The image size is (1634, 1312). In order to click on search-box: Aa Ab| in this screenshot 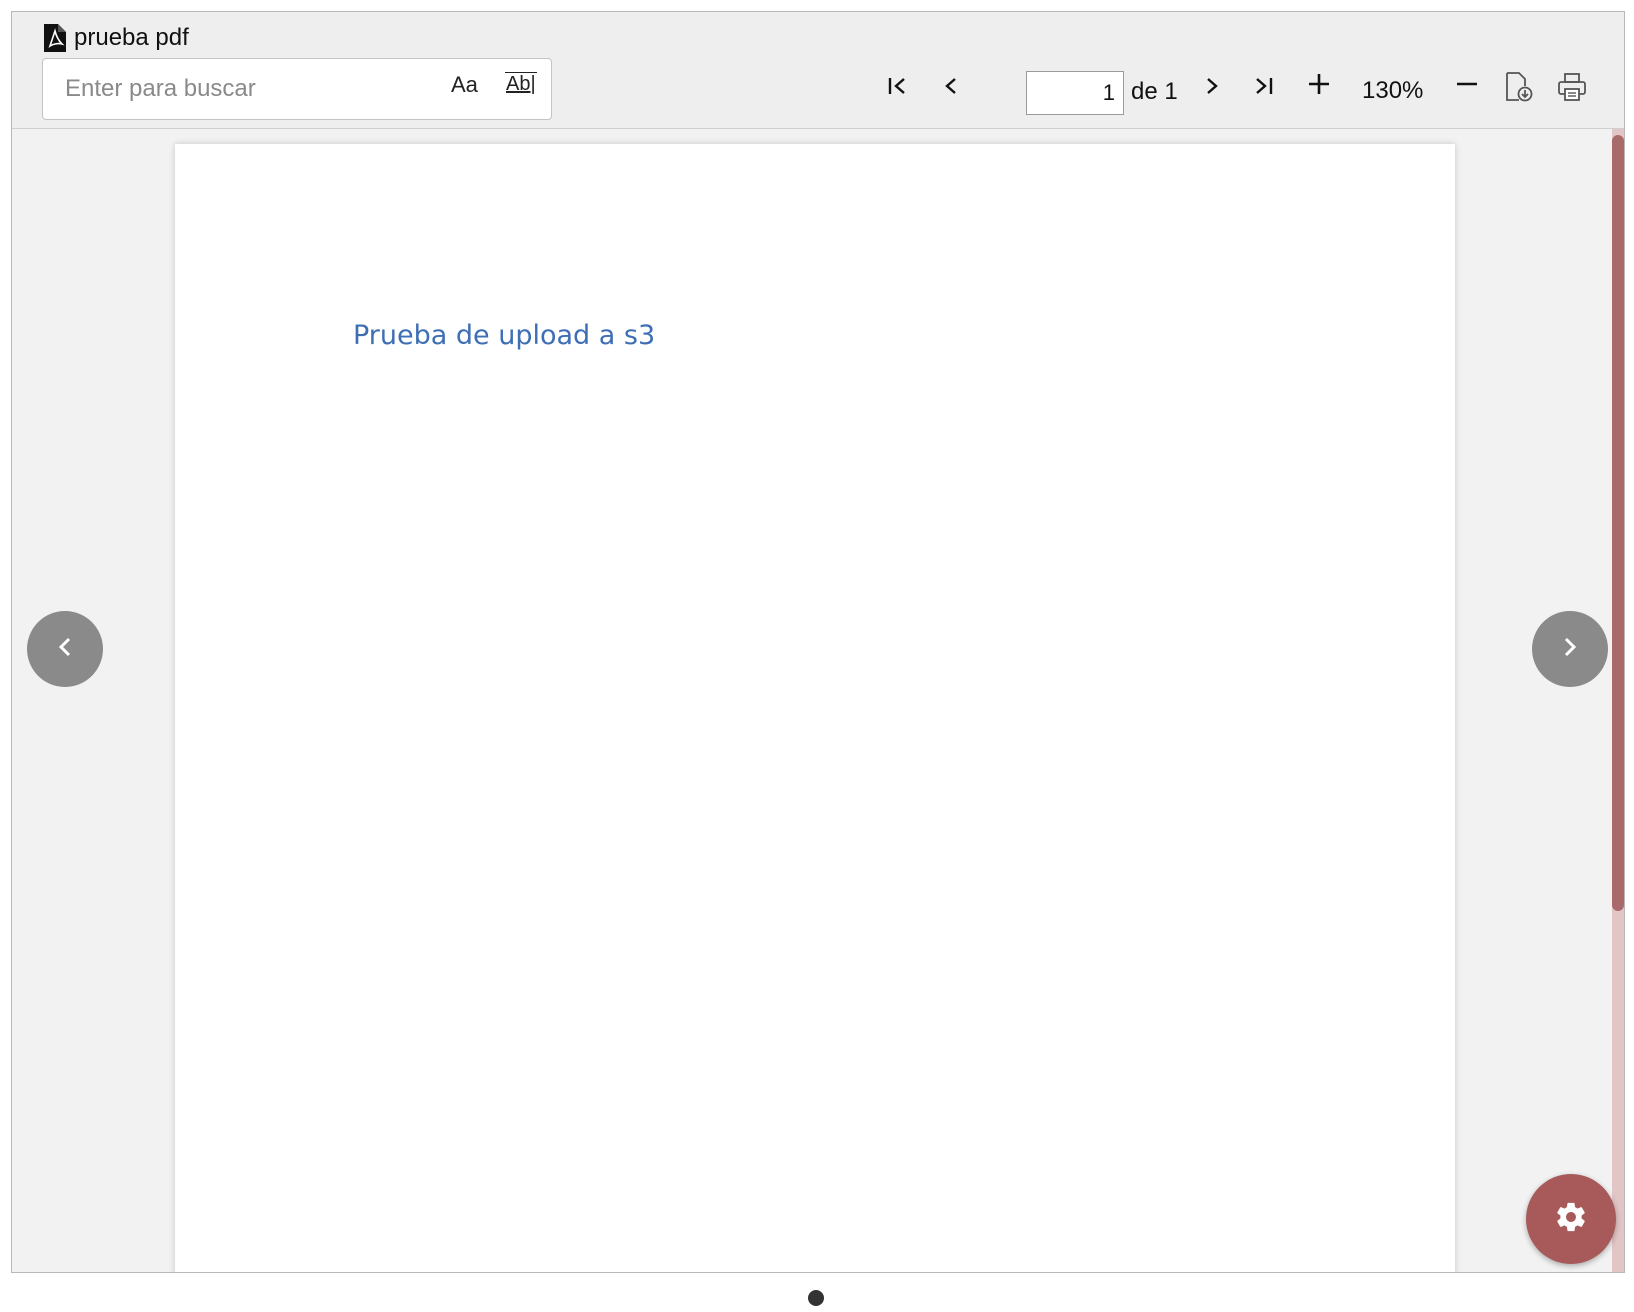, I will do `click(297, 89)`.